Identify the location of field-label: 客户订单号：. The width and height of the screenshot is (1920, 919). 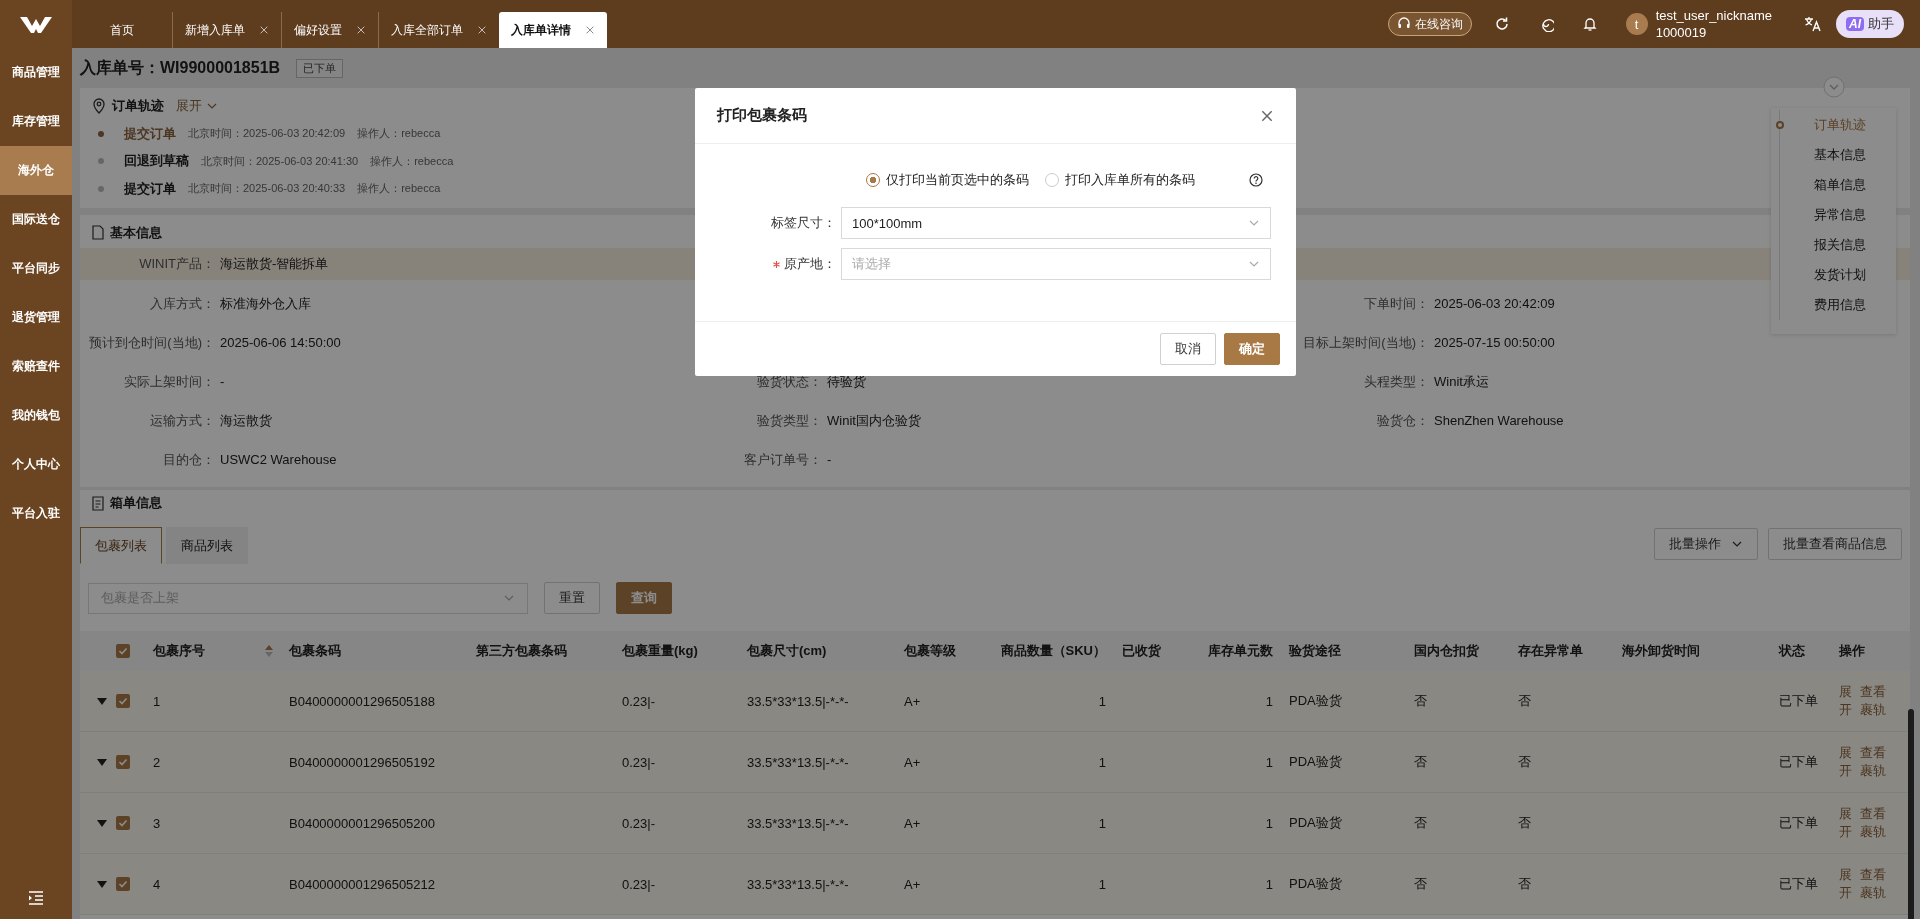
(782, 459).